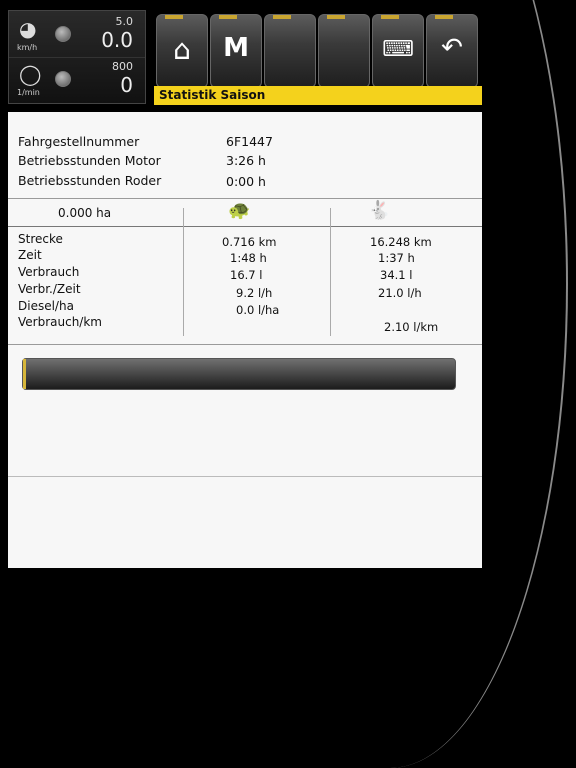 This screenshot has height=768, width=576. Describe the element at coordinates (46, 306) in the screenshot. I see `row-label: Diesel/ha` at that location.